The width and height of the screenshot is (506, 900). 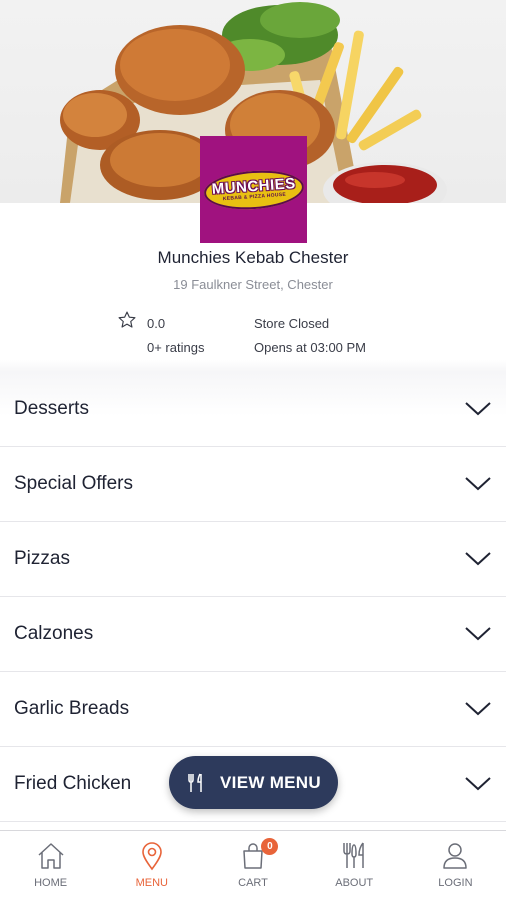 I want to click on view-menu-button: VIEW MENU, so click(x=253, y=782).